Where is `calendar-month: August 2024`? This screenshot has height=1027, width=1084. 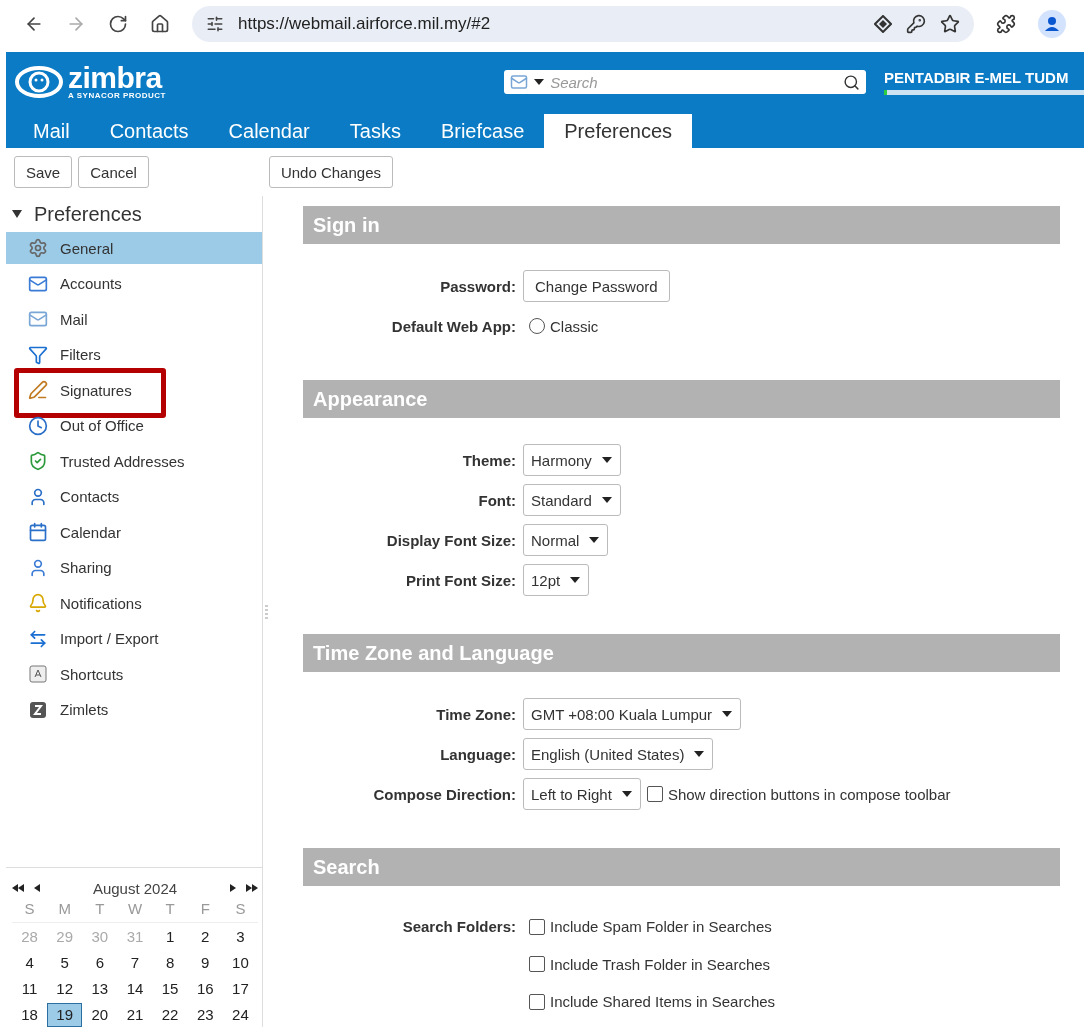 calendar-month: August 2024 is located at coordinates (135, 888).